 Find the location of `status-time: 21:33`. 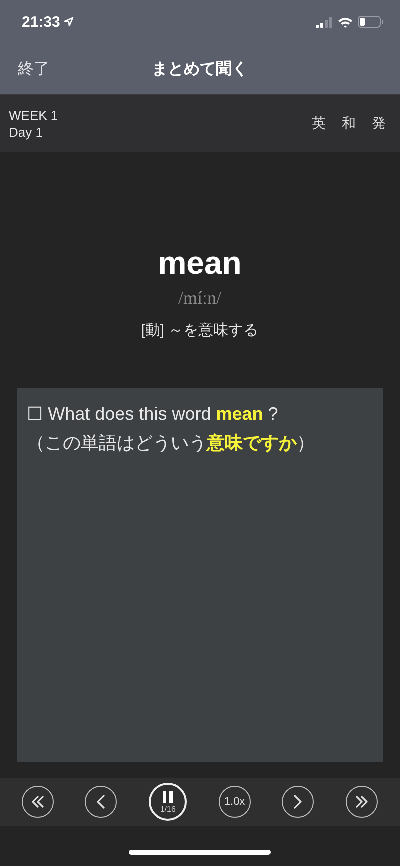

status-time: 21:33 is located at coordinates (41, 22).